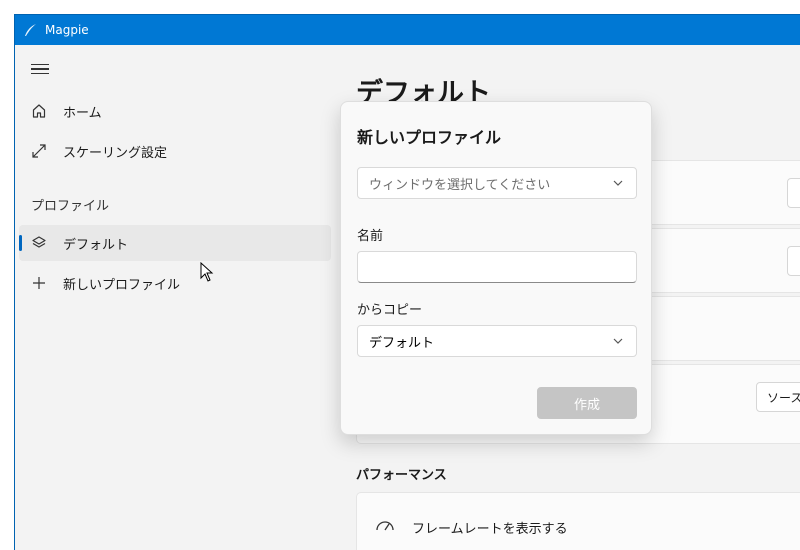 The image size is (800, 550). I want to click on profiles-section-label: プロファイル, so click(70, 206).